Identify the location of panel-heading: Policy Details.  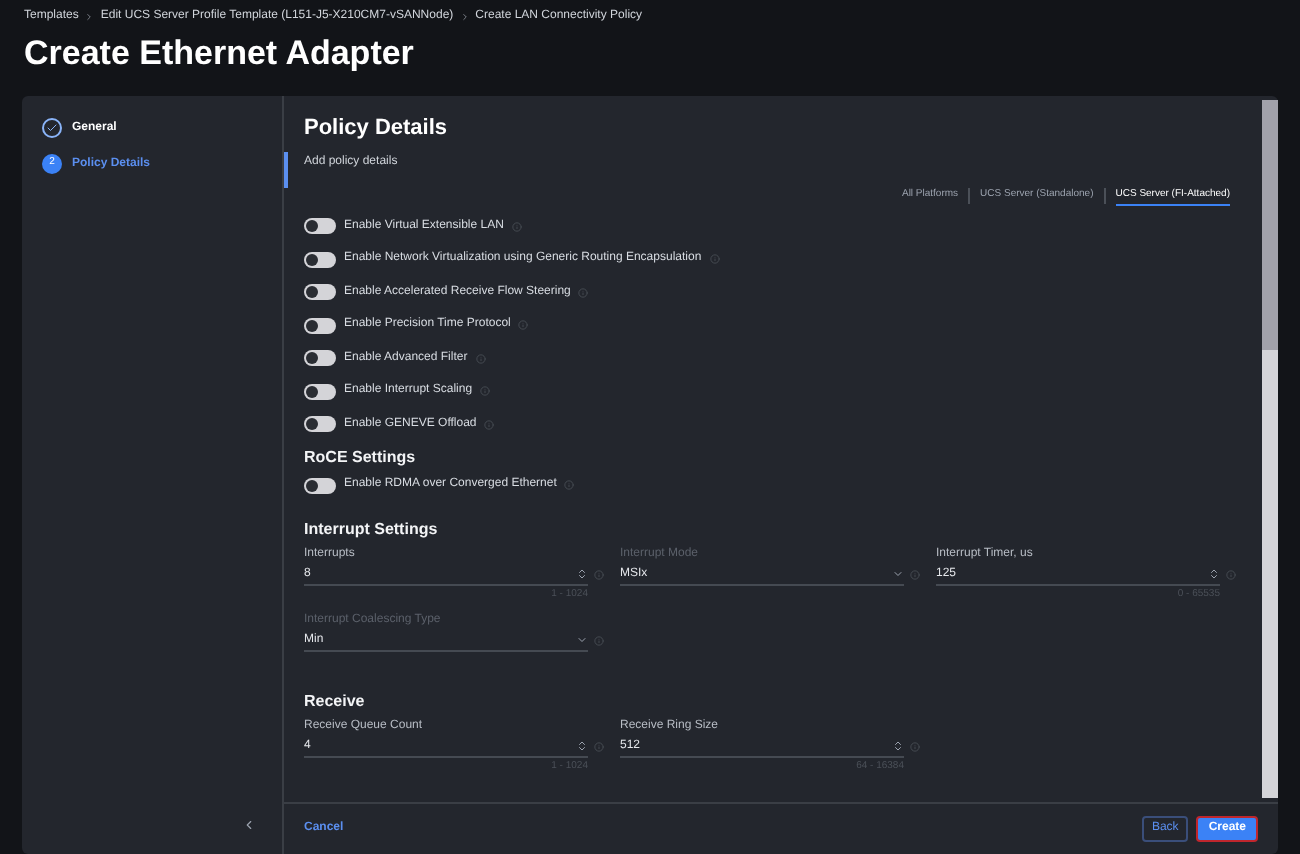
(377, 129).